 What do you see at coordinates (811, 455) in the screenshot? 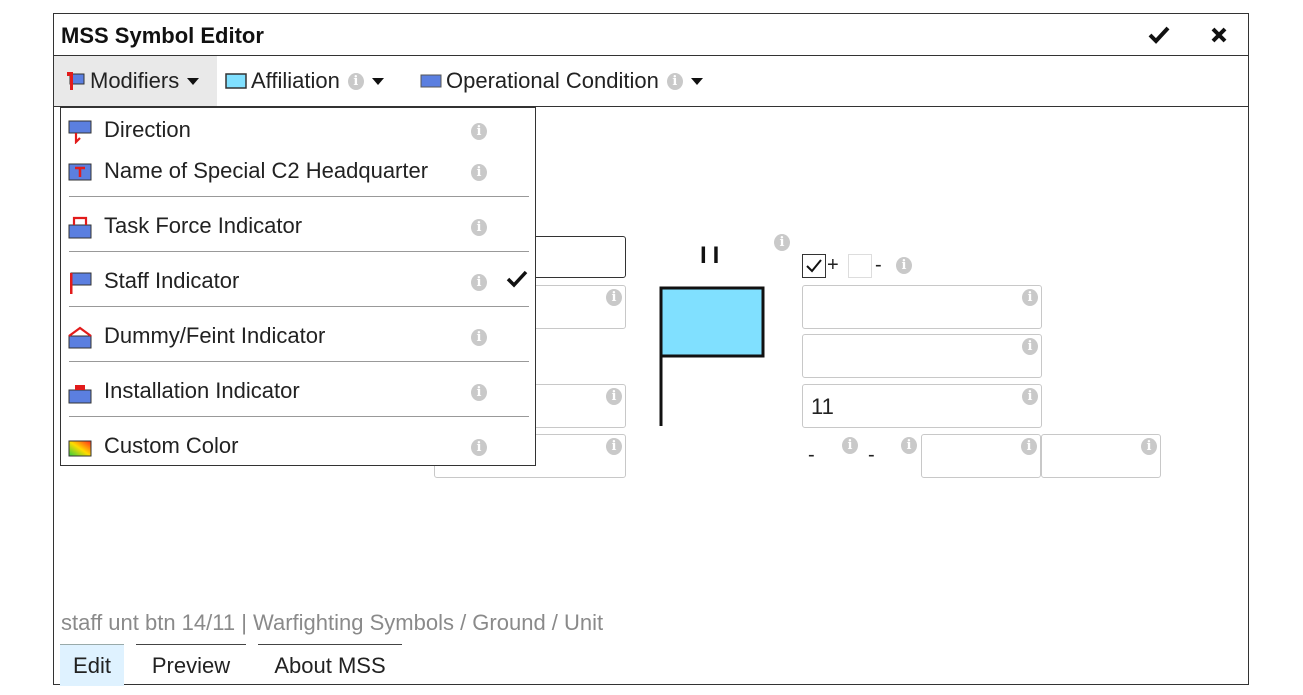
I see `dash-label-1: -` at bounding box center [811, 455].